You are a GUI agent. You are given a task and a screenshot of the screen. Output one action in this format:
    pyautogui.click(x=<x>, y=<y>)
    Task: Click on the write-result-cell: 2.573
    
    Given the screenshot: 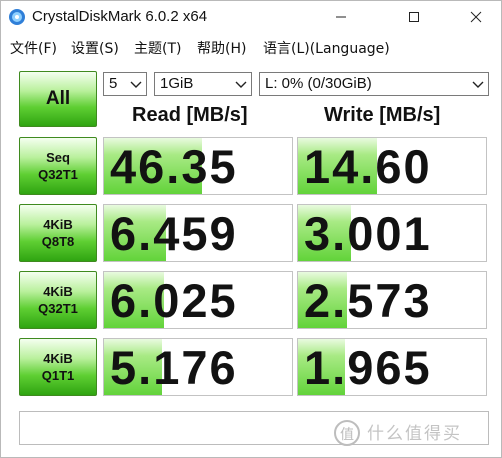 What is the action you would take?
    pyautogui.click(x=392, y=300)
    